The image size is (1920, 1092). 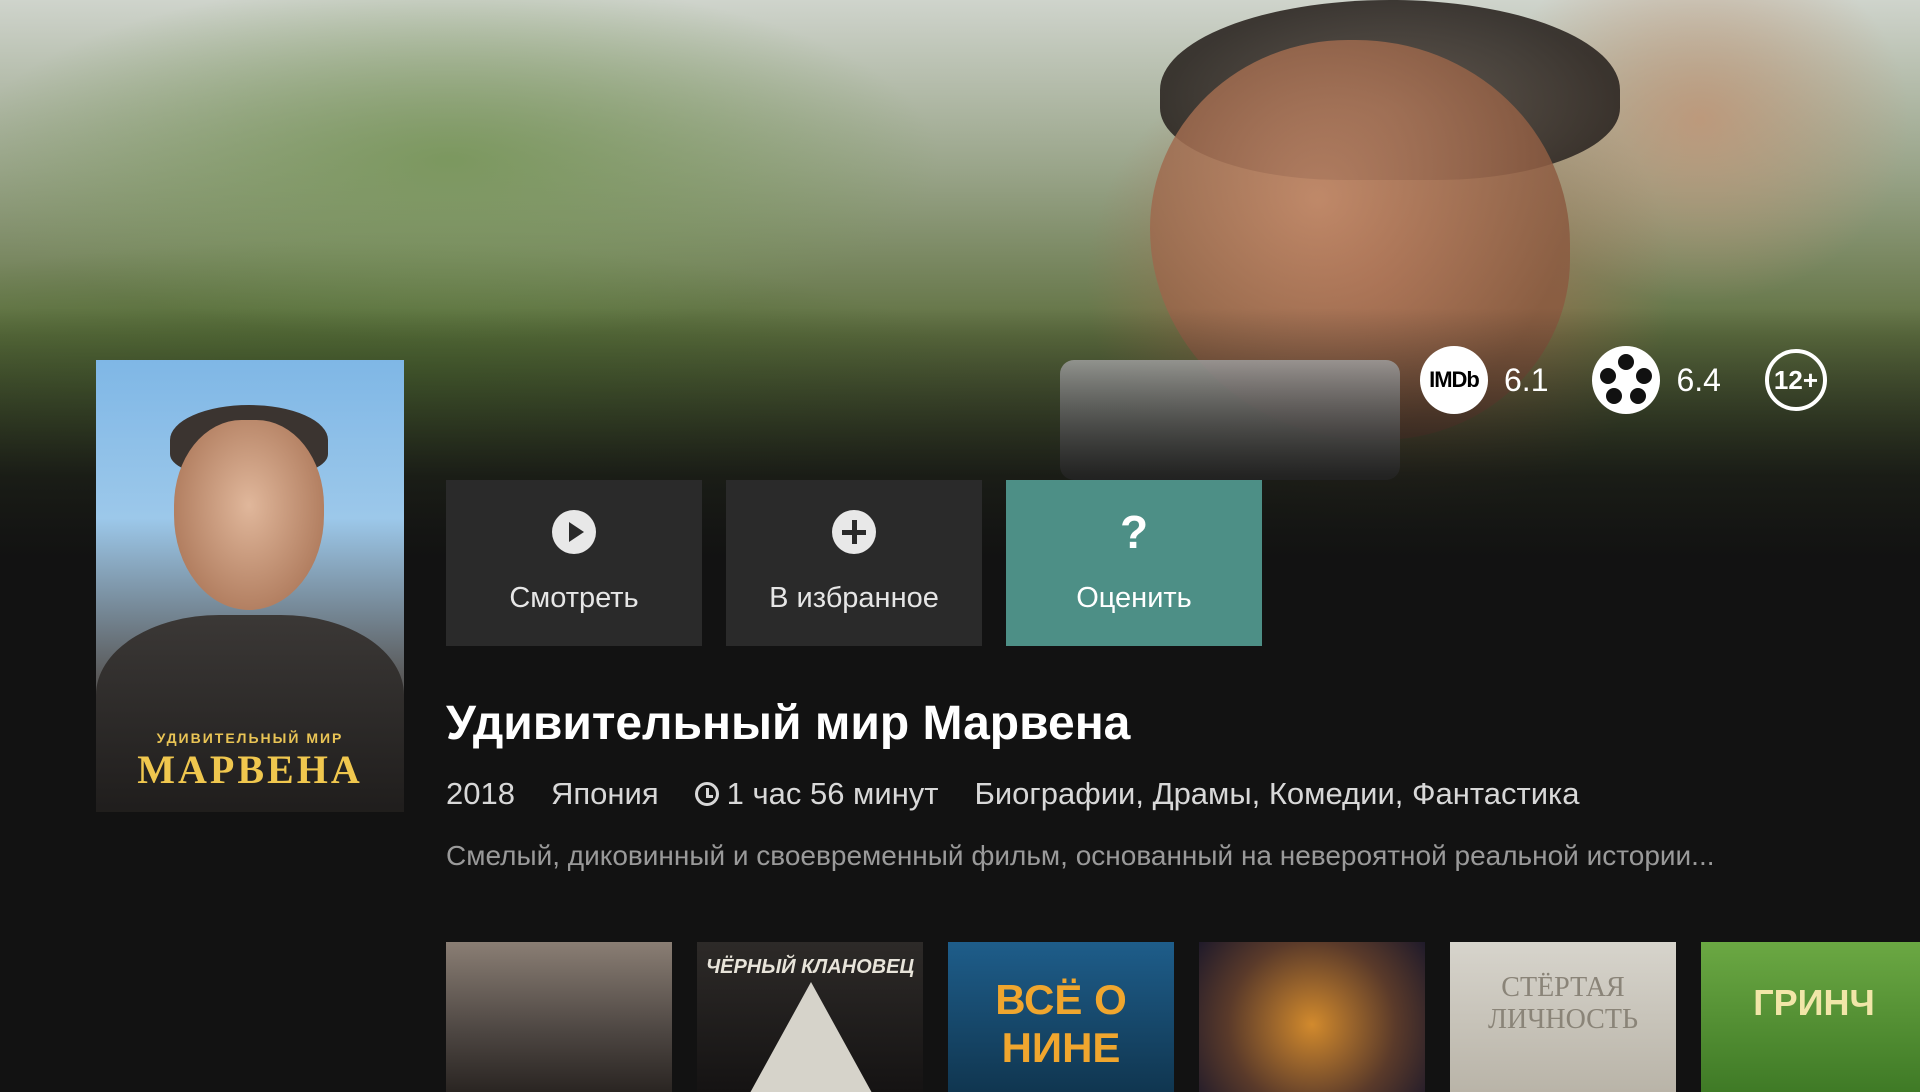 I want to click on kinopoisk-rating: 6.4, so click(x=1698, y=379).